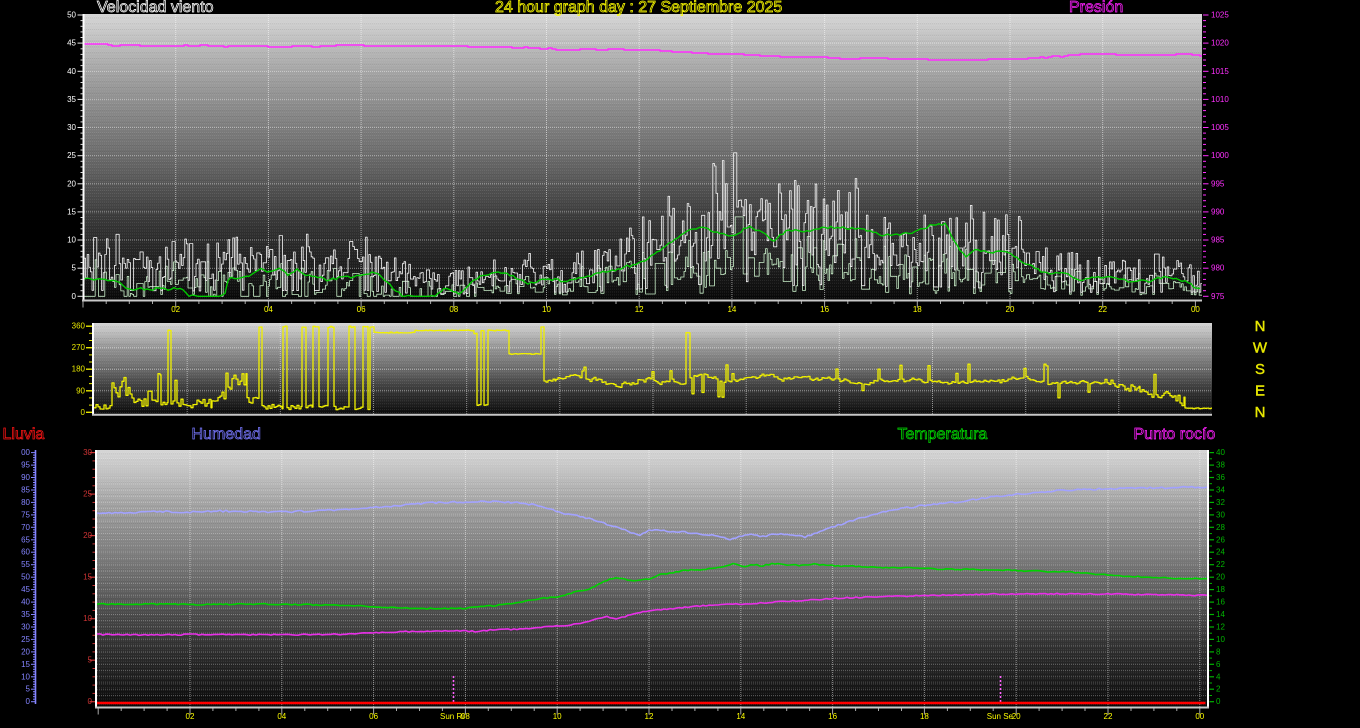  I want to click on svg-text: 180, so click(79, 369).